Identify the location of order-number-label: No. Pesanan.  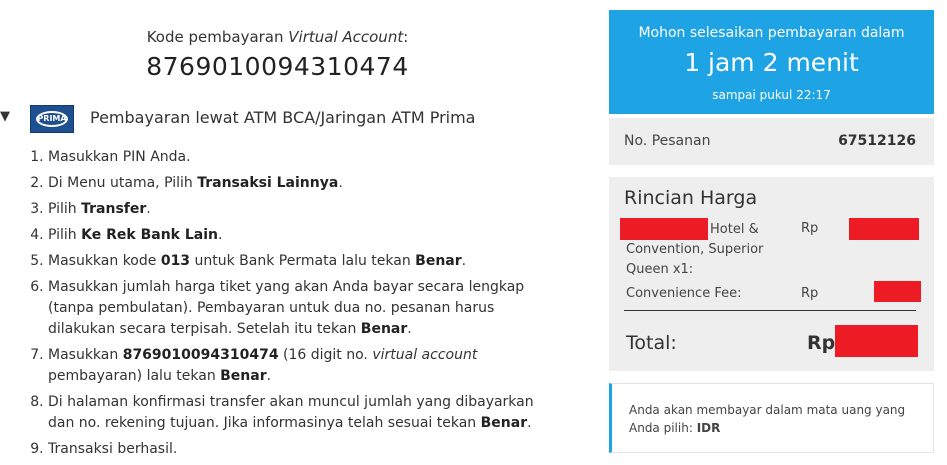
(667, 141).